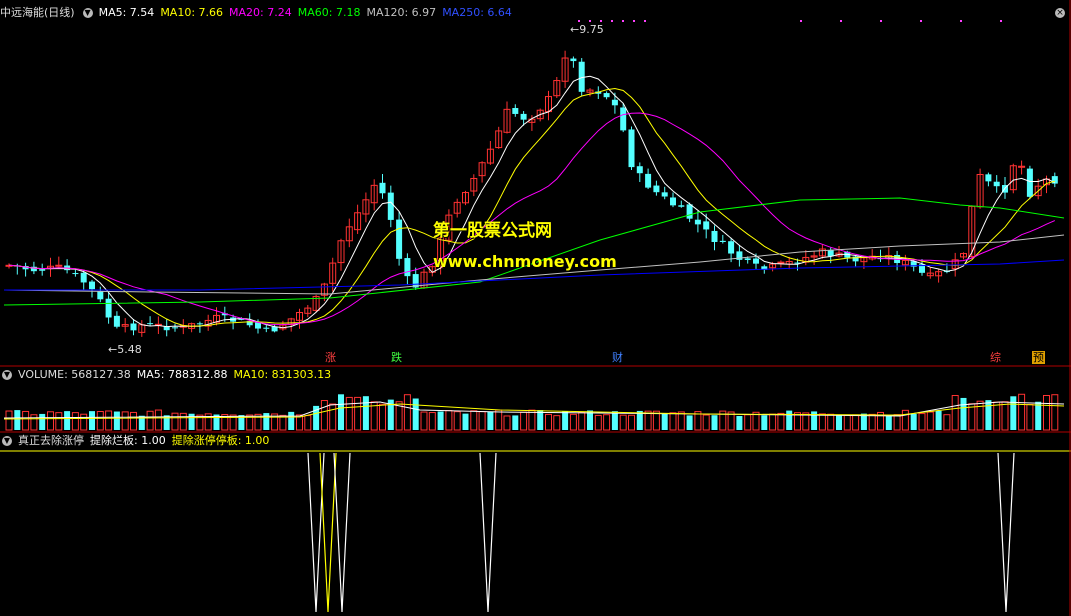  Describe the element at coordinates (282, 374) in the screenshot. I see `vol-ma10-label: MA10: 831303.13` at that location.